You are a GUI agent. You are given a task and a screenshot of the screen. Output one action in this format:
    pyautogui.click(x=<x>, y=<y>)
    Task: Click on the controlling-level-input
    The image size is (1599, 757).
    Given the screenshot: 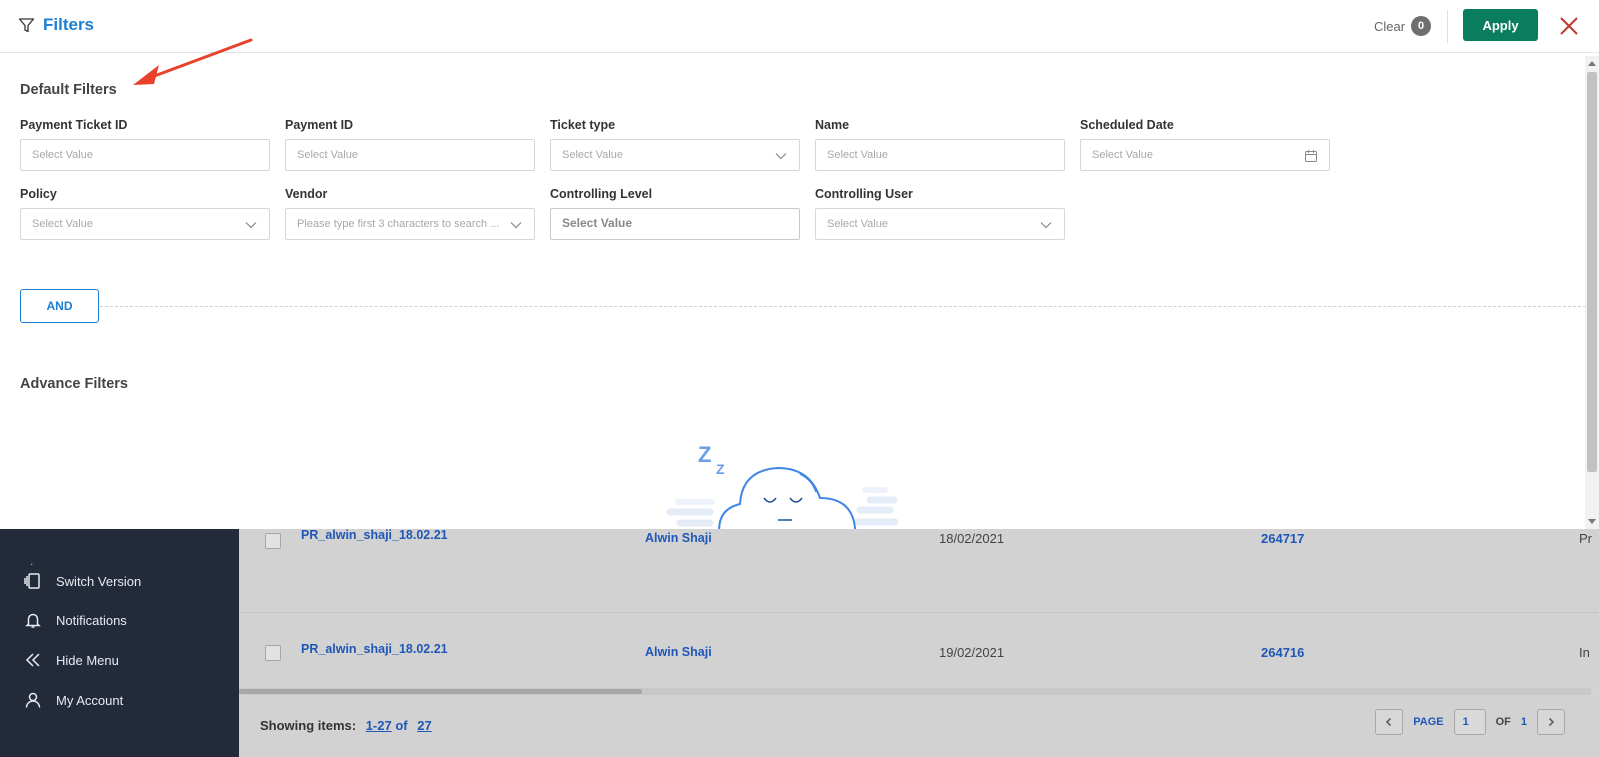 What is the action you would take?
    pyautogui.click(x=675, y=224)
    